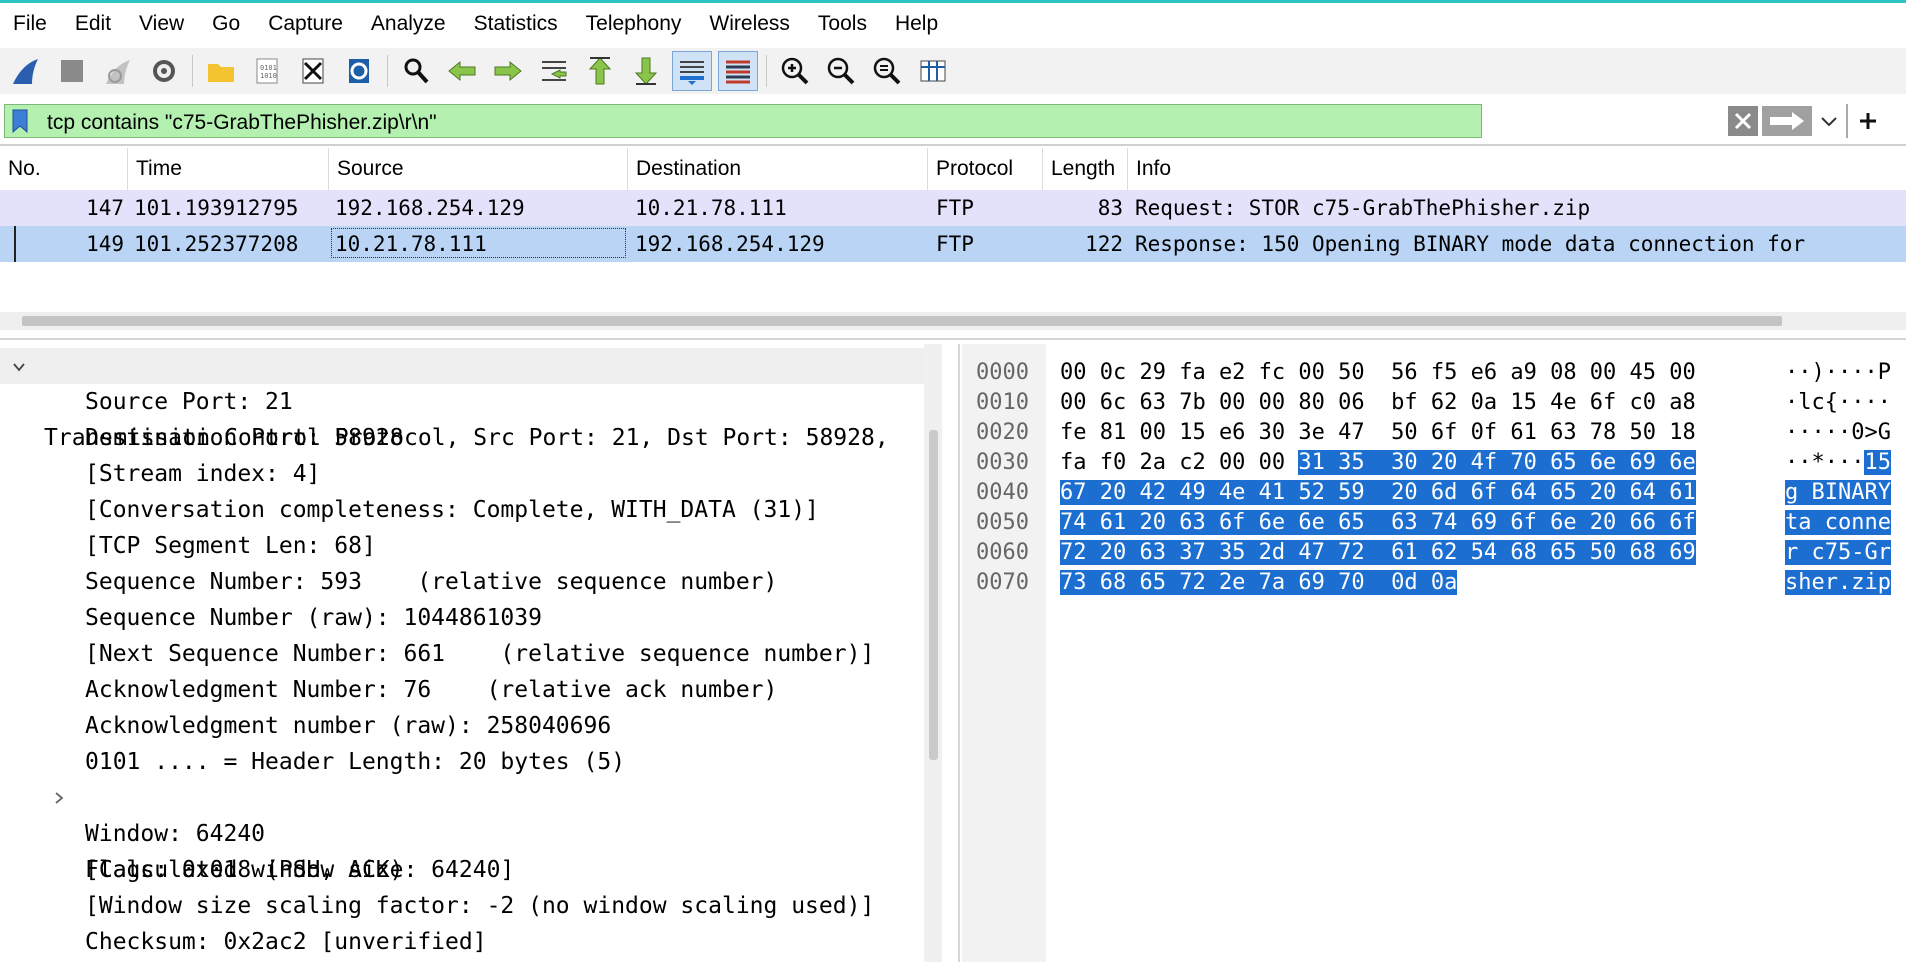 This screenshot has width=1906, height=962. I want to click on autoscroll-icon, so click(692, 71).